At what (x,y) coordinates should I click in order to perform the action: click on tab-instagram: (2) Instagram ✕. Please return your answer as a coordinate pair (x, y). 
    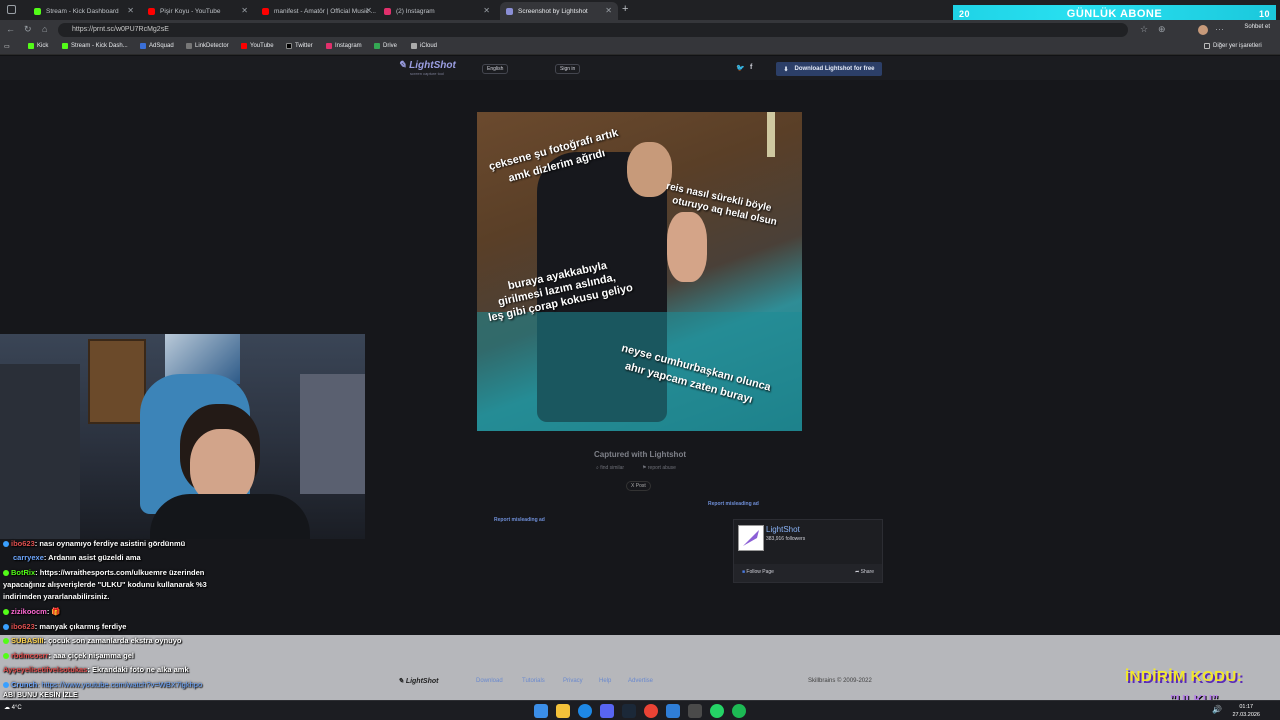
    Looking at the image, I should click on (437, 11).